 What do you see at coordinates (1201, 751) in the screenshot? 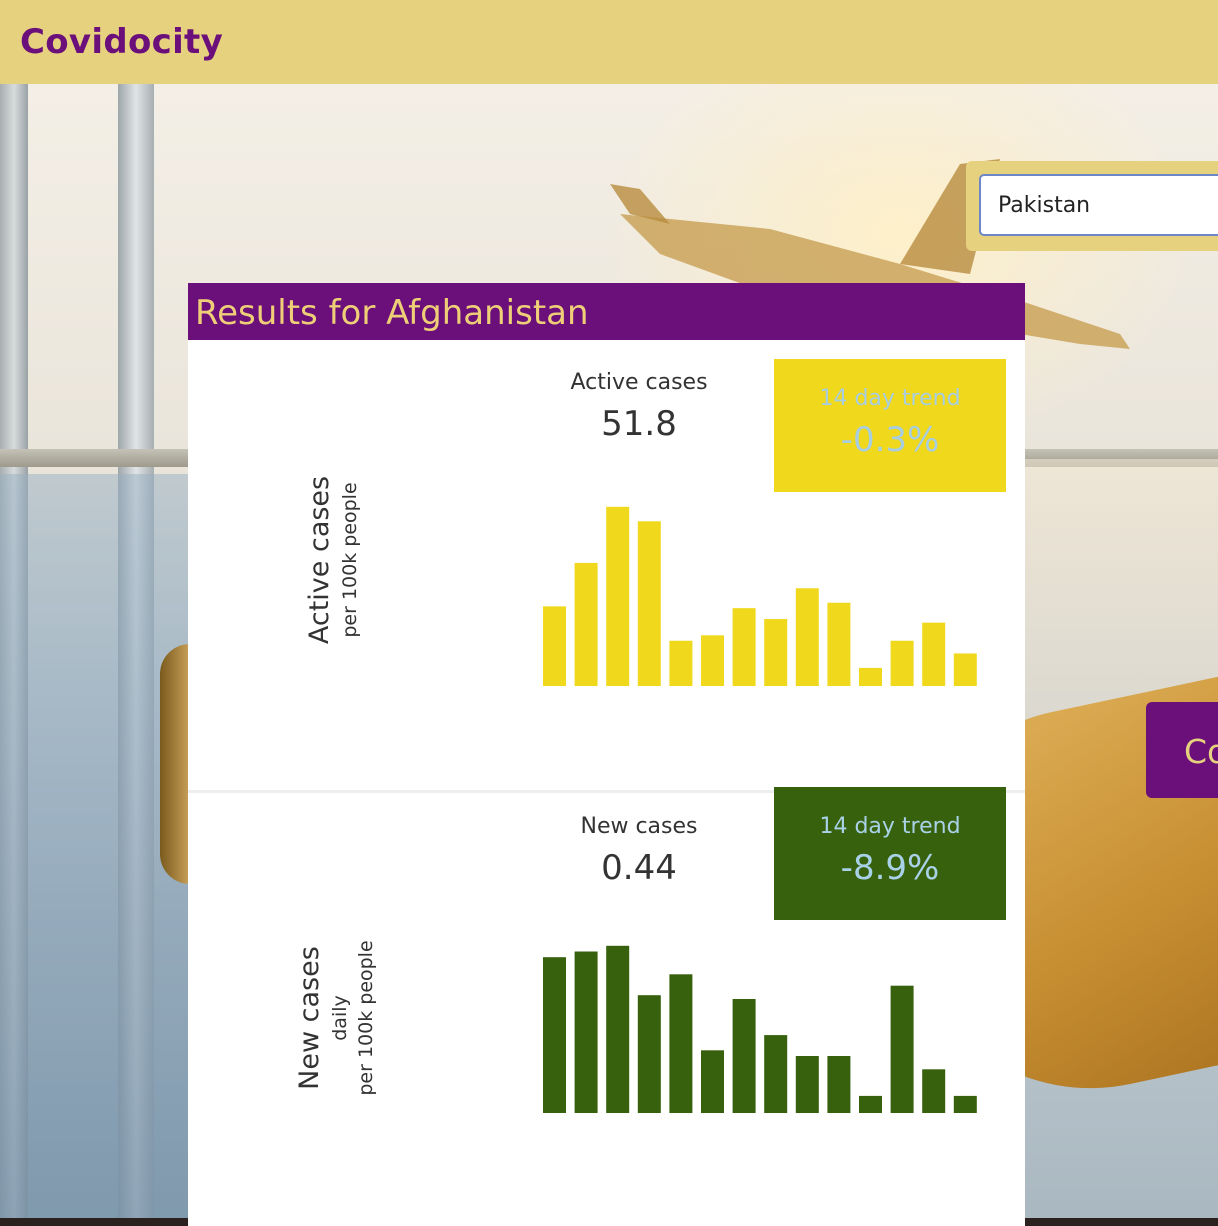
I see `compare-button-label: Co` at bounding box center [1201, 751].